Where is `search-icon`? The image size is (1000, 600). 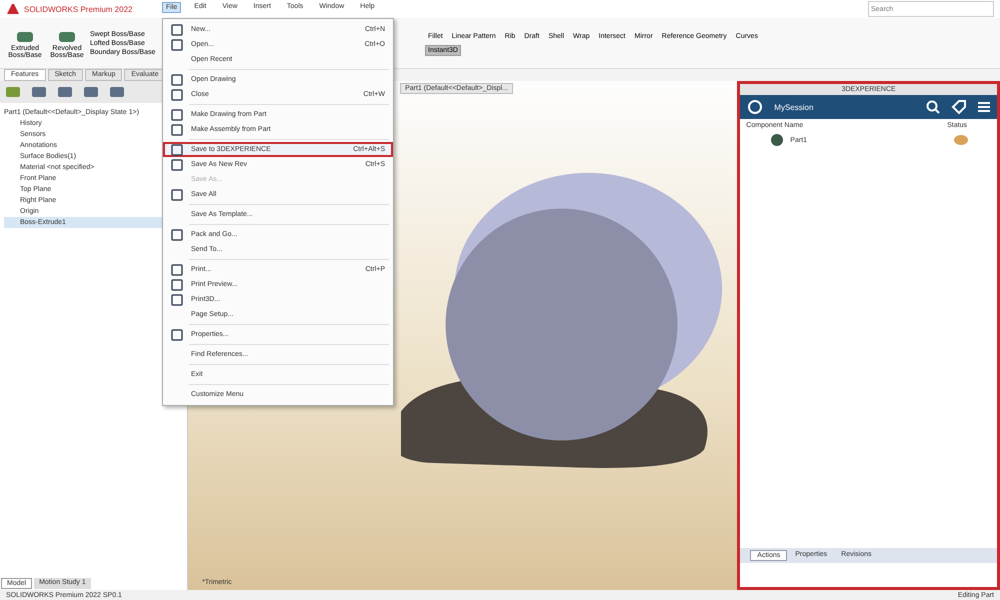 search-icon is located at coordinates (933, 107).